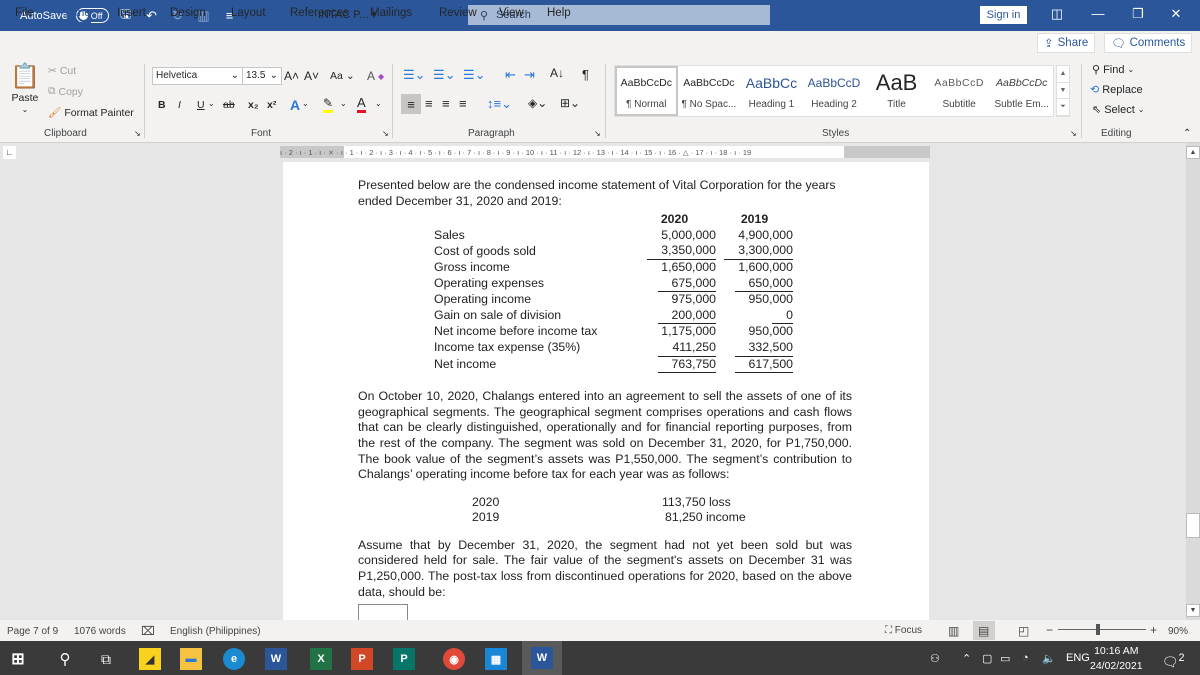  What do you see at coordinates (1098, 13) in the screenshot?
I see `minimize-icon: —` at bounding box center [1098, 13].